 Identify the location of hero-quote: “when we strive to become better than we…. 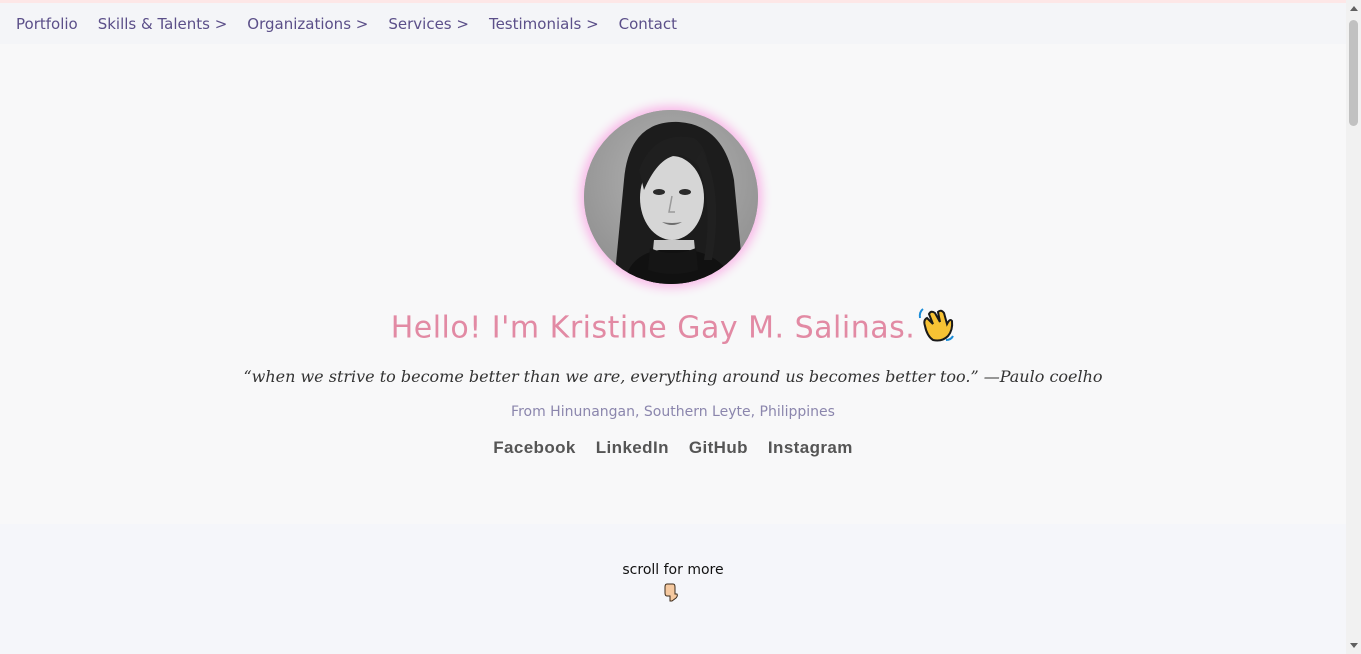
(673, 376).